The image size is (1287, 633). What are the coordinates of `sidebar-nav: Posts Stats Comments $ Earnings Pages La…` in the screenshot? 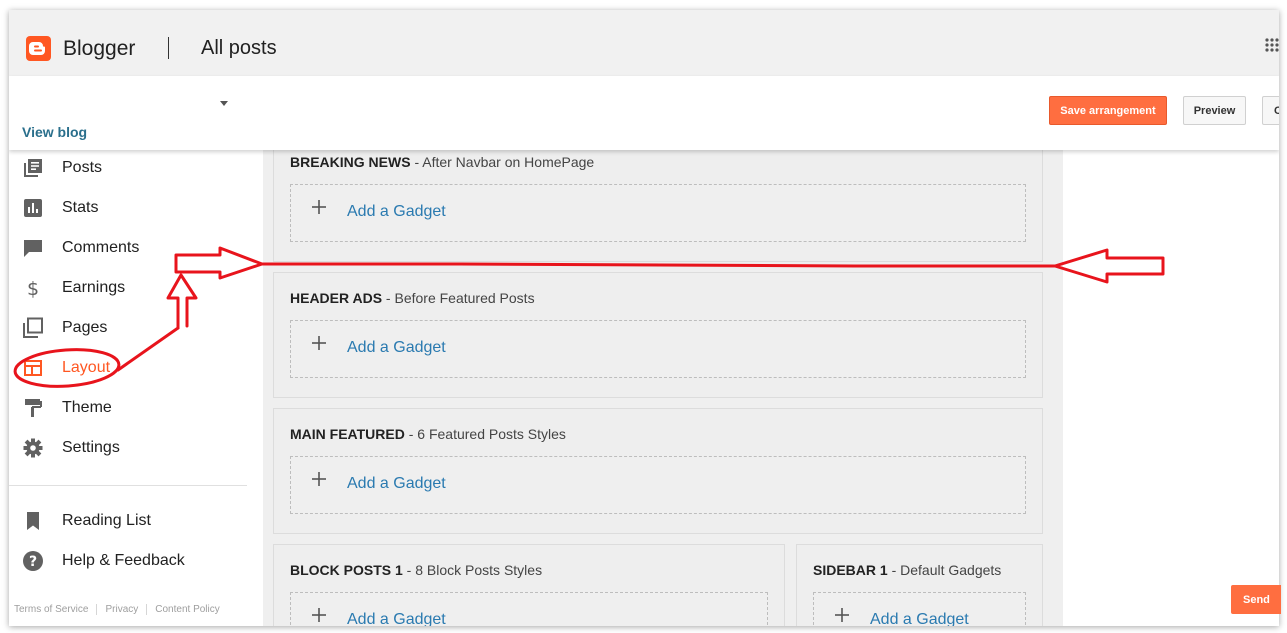 It's located at (134, 388).